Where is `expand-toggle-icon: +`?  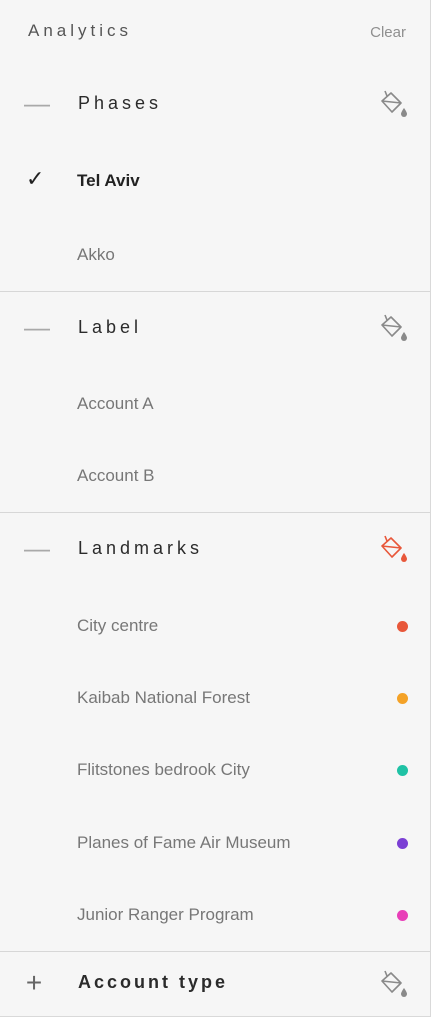 expand-toggle-icon: + is located at coordinates (34, 983).